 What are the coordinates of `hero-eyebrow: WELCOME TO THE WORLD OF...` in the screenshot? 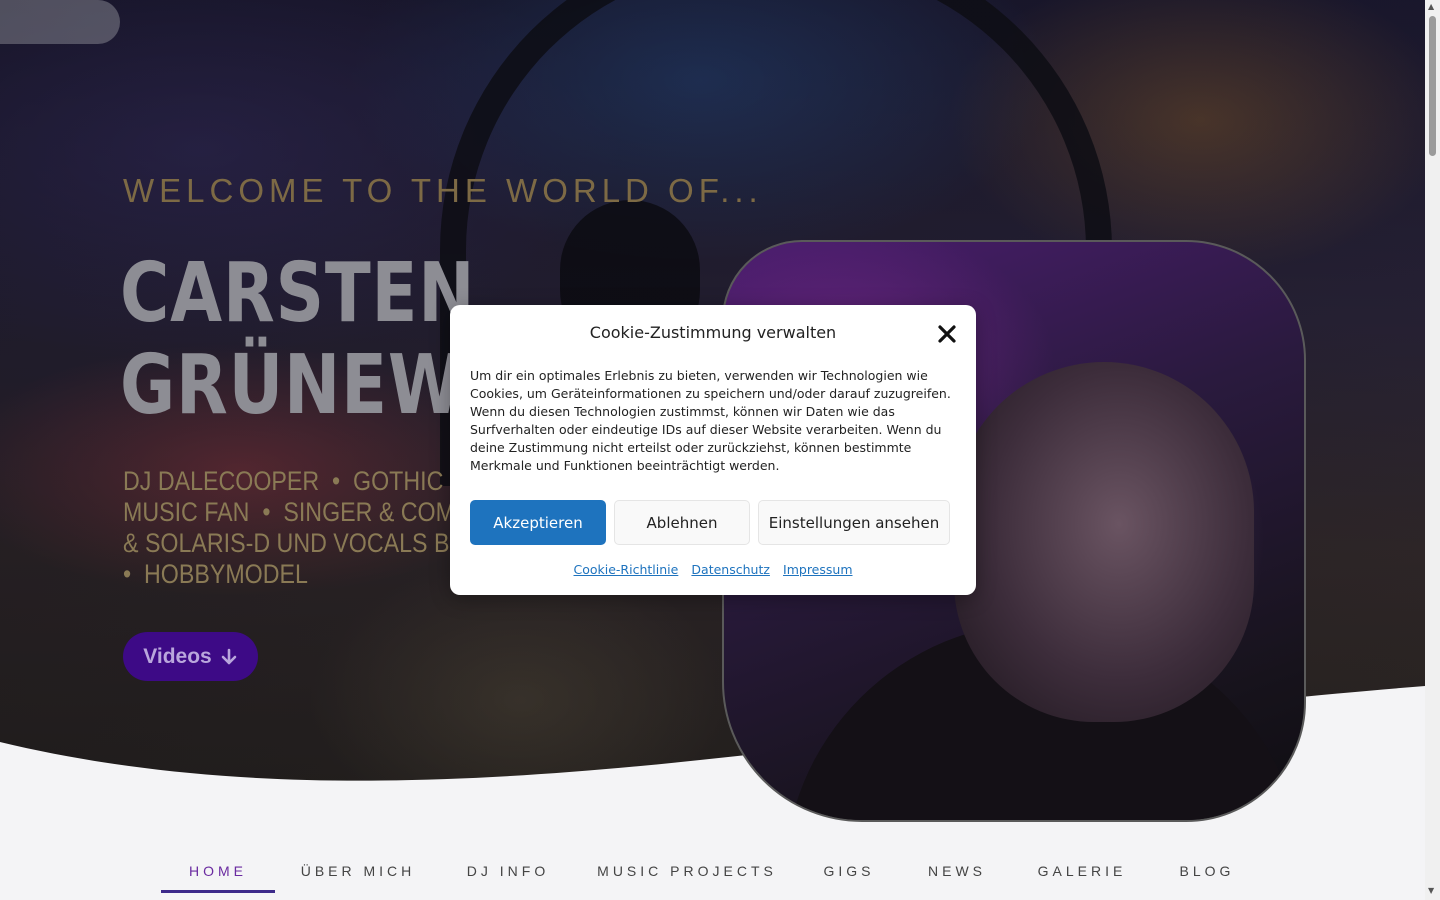 It's located at (443, 190).